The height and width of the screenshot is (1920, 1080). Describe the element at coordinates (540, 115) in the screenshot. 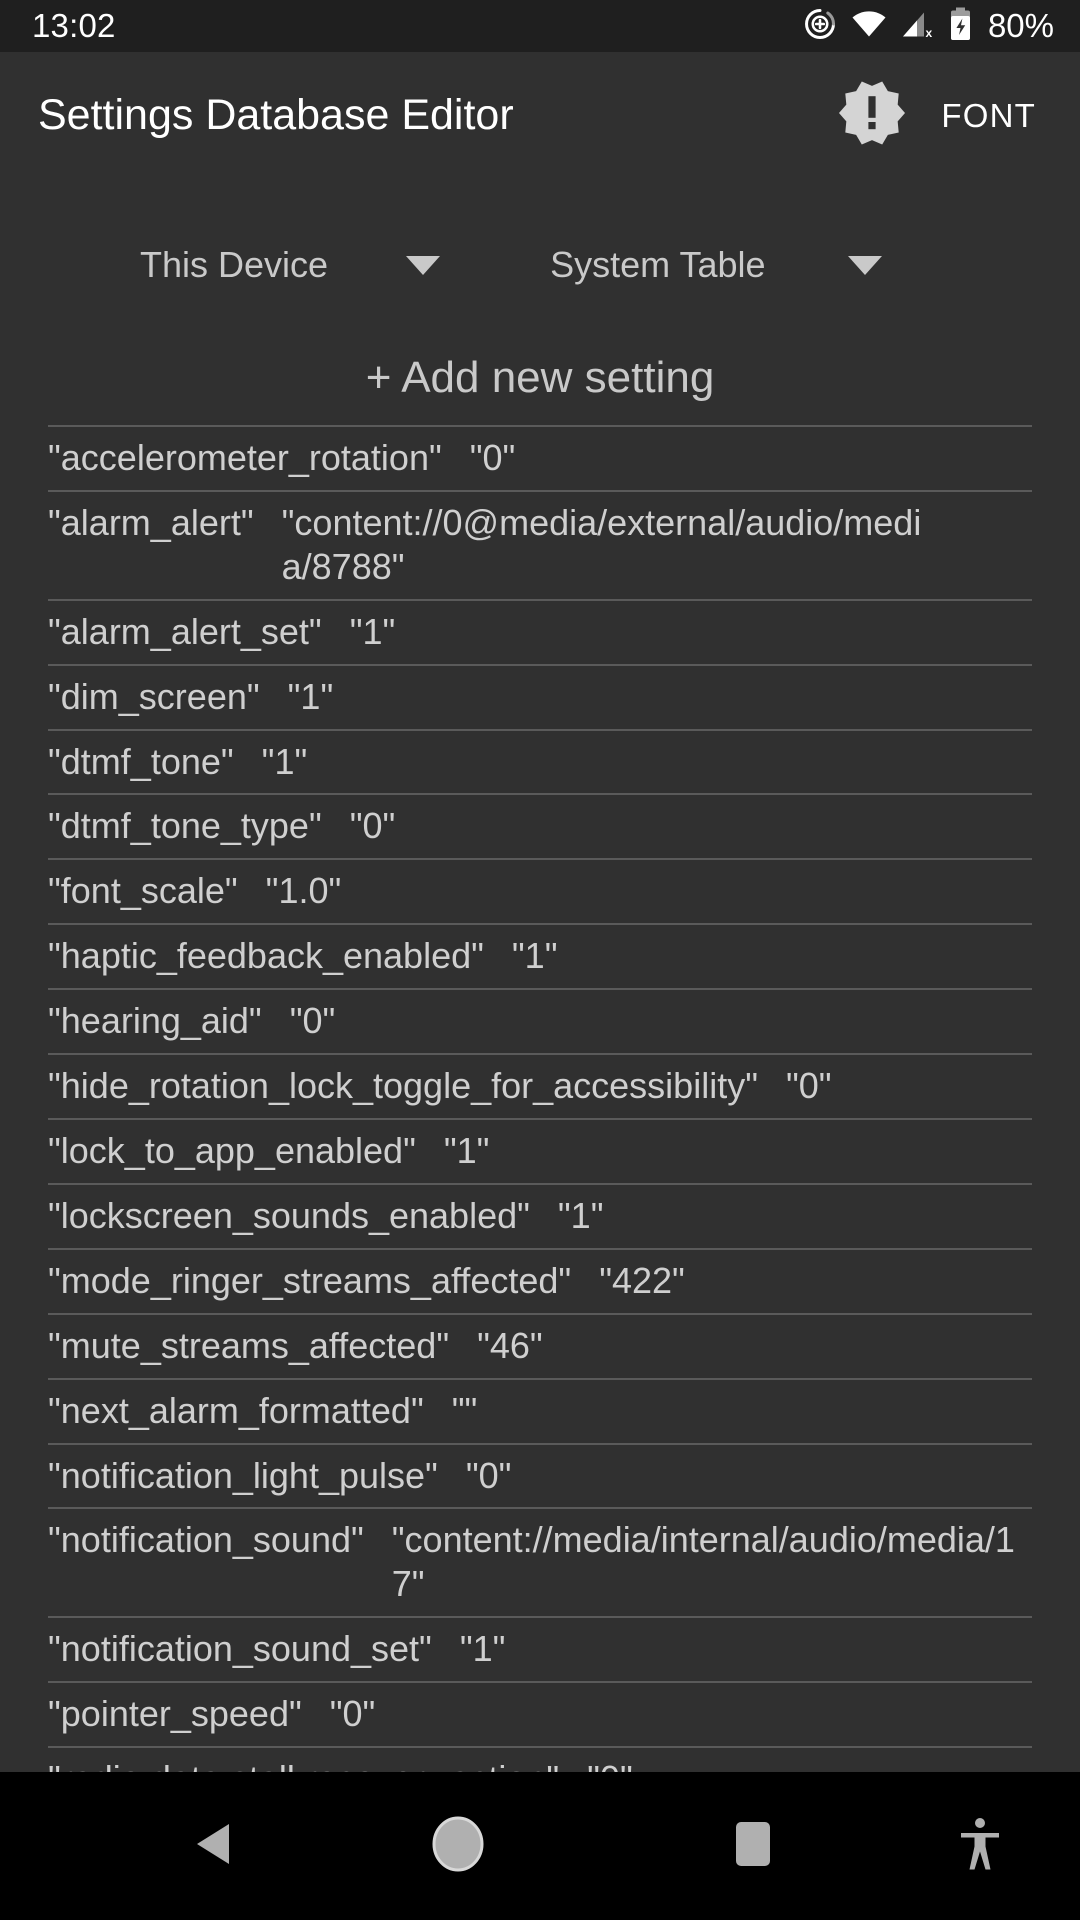

I see `app-bar: Settings Database Editor FONT` at that location.